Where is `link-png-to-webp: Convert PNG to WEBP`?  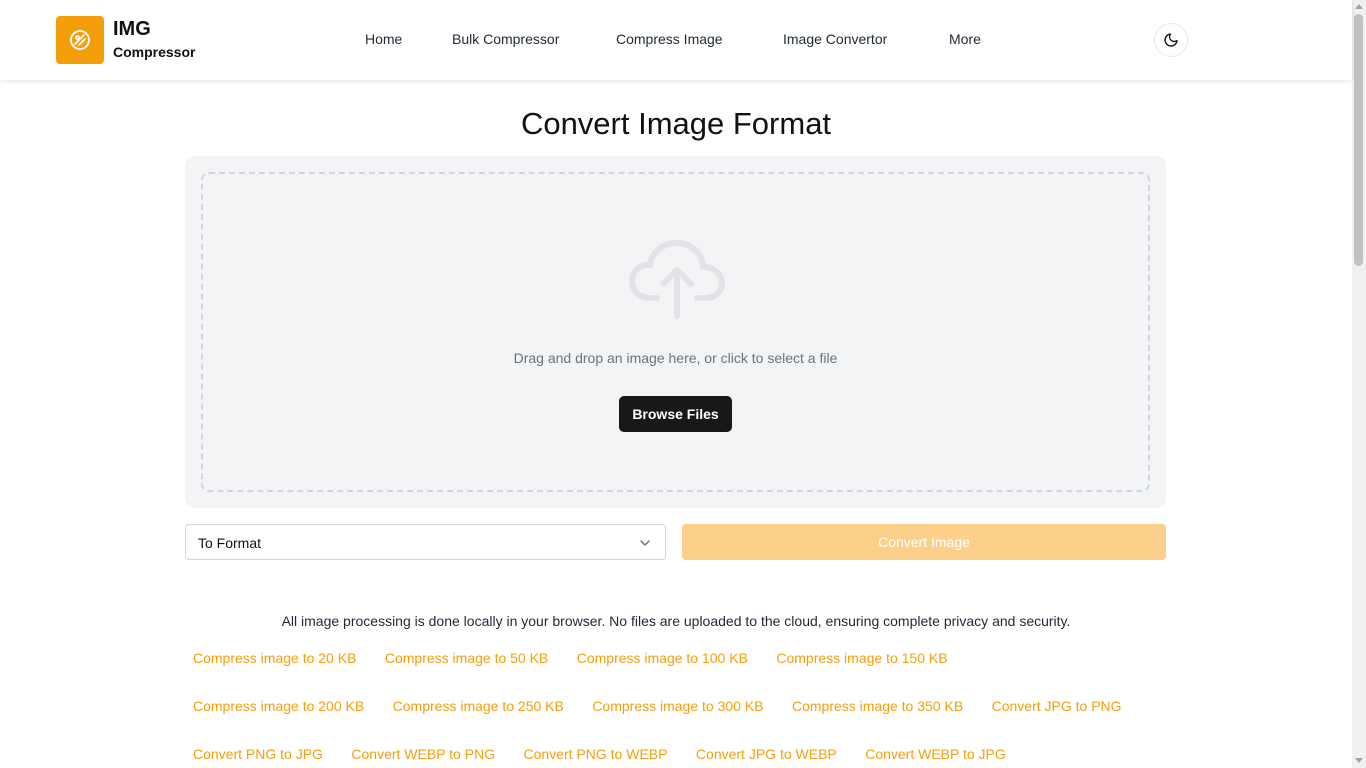 link-png-to-webp: Convert PNG to WEBP is located at coordinates (596, 754).